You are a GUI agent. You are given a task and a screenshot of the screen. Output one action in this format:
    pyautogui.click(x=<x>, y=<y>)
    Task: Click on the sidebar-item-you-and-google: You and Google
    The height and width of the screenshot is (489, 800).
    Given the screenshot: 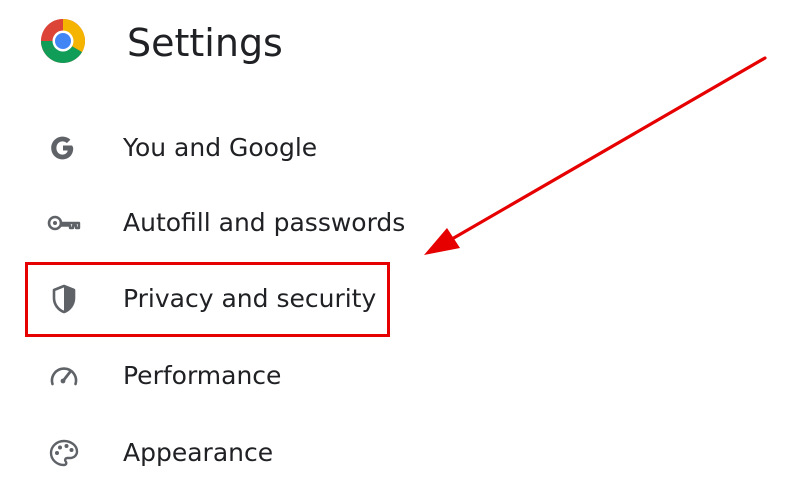 What is the action you would take?
    pyautogui.click(x=210, y=148)
    